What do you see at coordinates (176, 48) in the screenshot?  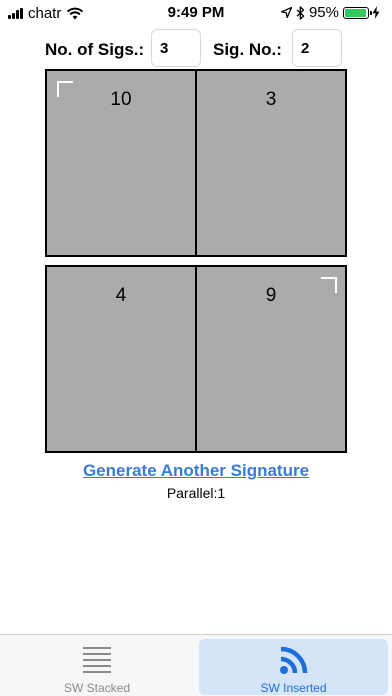 I see `num-sigs-input` at bounding box center [176, 48].